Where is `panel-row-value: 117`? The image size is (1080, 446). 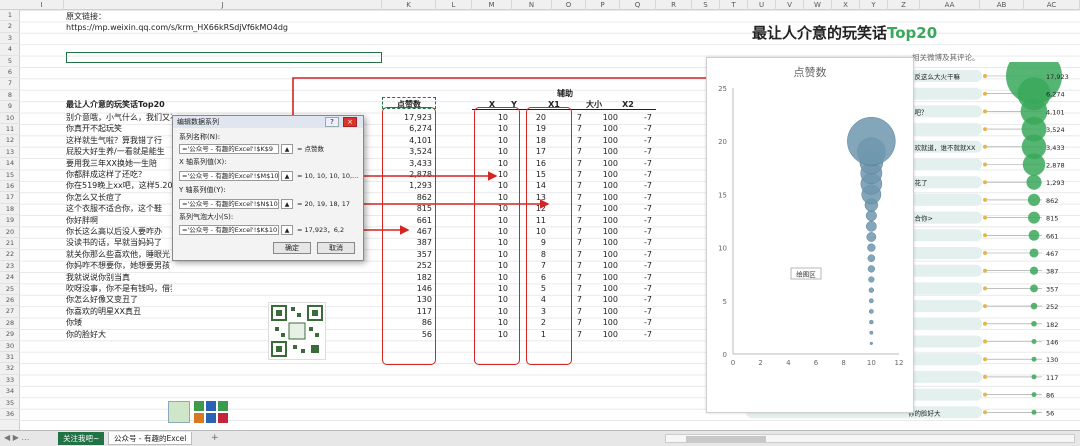
panel-row-value: 117 is located at coordinates (1052, 378).